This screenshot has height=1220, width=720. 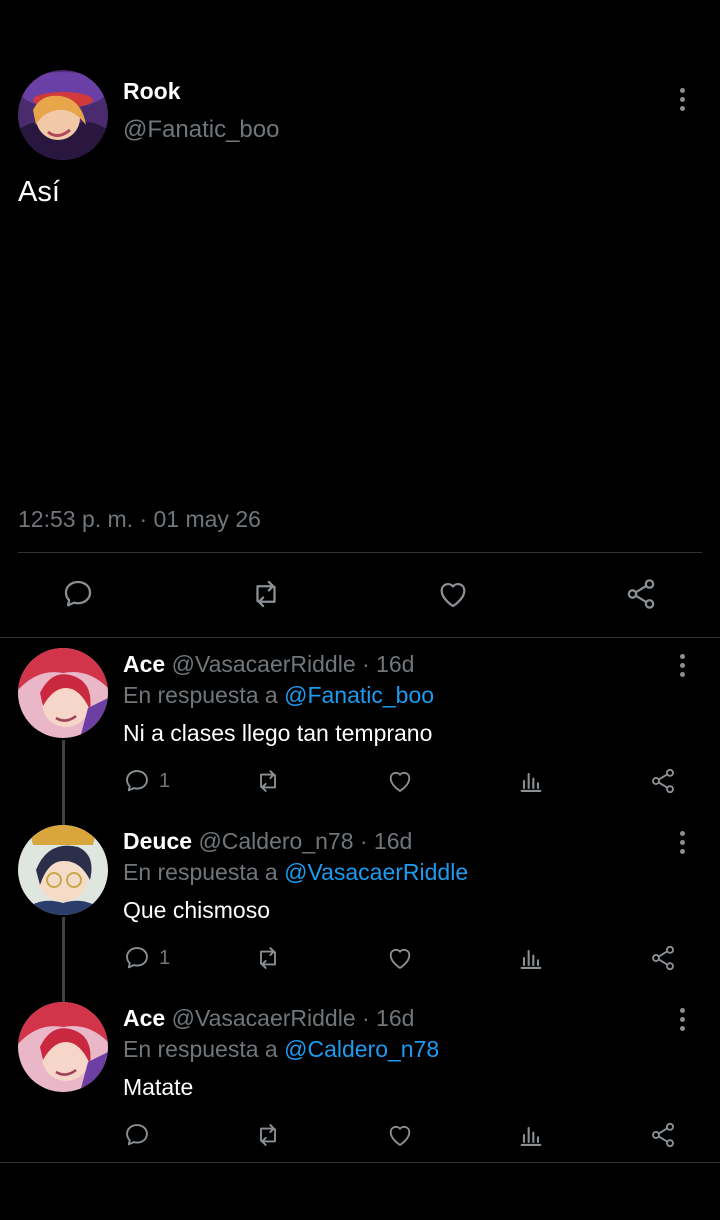 I want to click on author-meta: @Caldero_n78 · 16d, so click(x=305, y=841).